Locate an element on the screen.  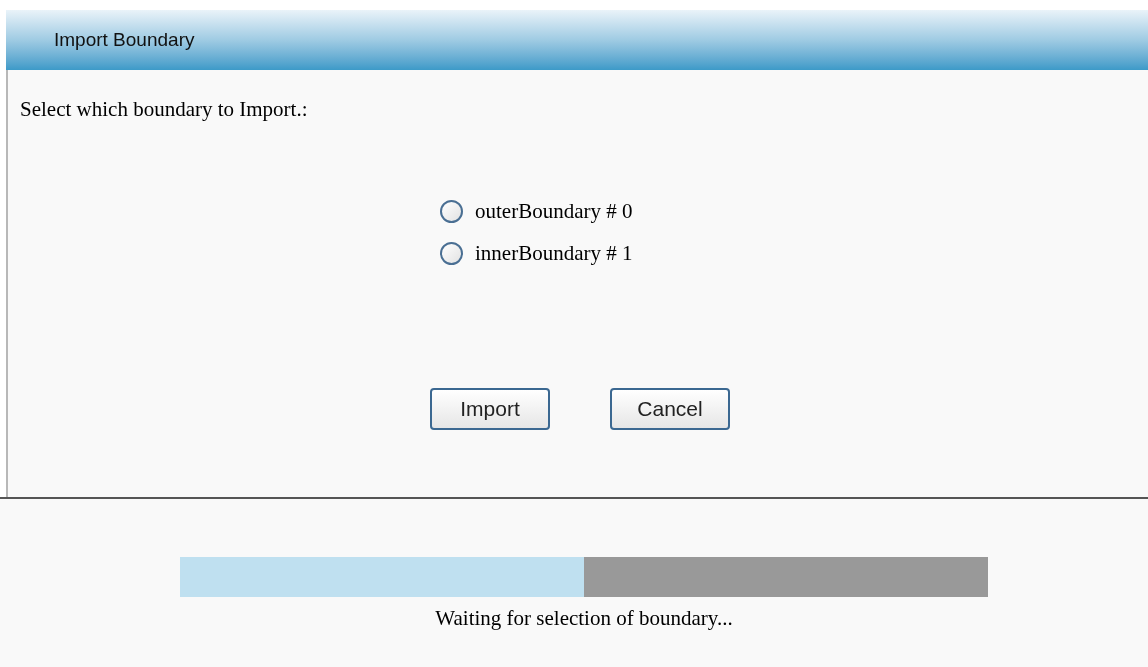
dialog-title: Import Boundary is located at coordinates (124, 39).